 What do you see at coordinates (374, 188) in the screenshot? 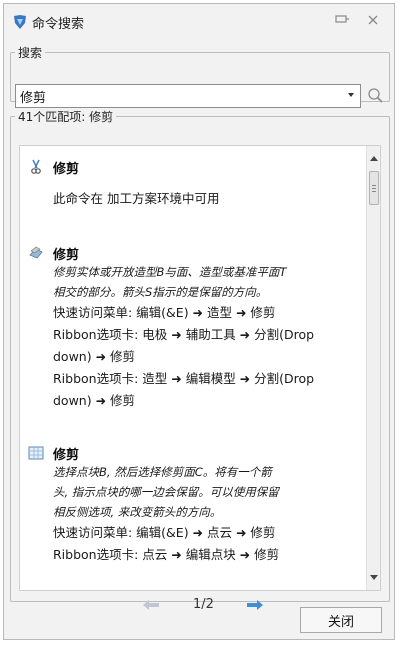
I see `scroll-thumb` at bounding box center [374, 188].